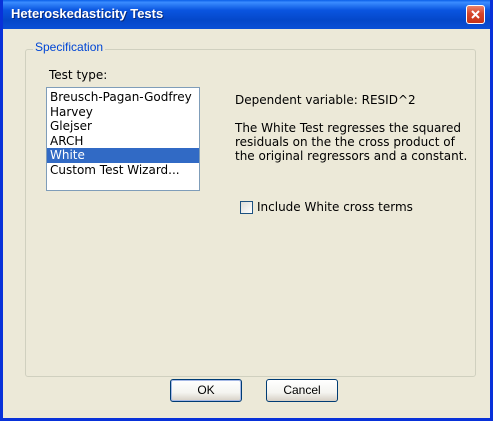 This screenshot has width=493, height=421. What do you see at coordinates (78, 75) in the screenshot?
I see `test-type-label: Test type:` at bounding box center [78, 75].